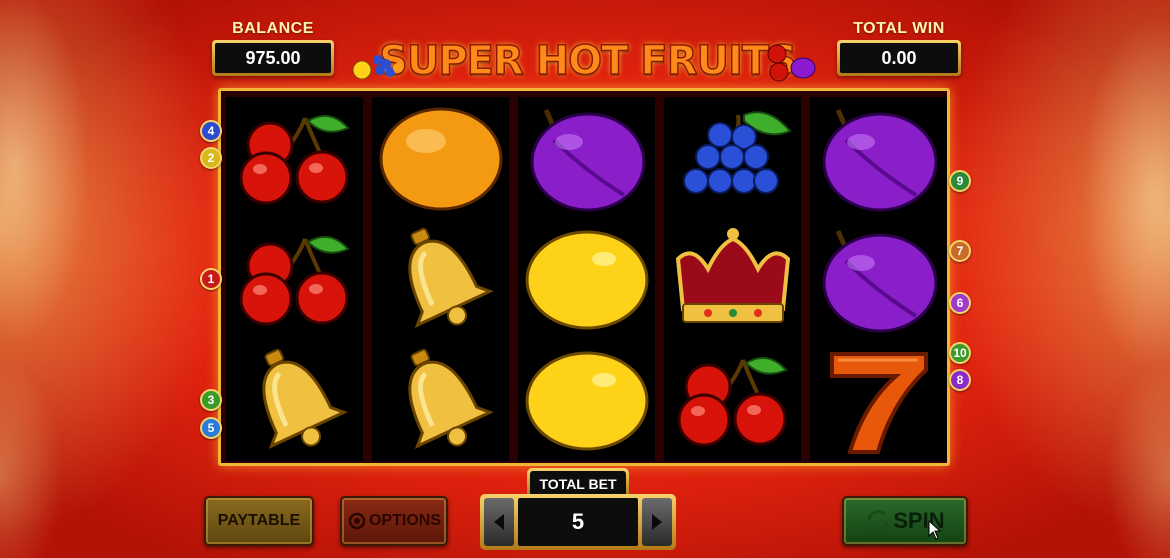 The height and width of the screenshot is (558, 1170). I want to click on total-bet-panel: TOTAL BET 5, so click(578, 510).